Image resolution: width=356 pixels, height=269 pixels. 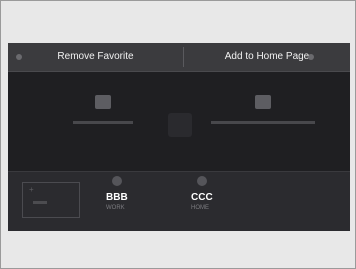 What do you see at coordinates (263, 125) in the screenshot?
I see `faded-tile-right` at bounding box center [263, 125].